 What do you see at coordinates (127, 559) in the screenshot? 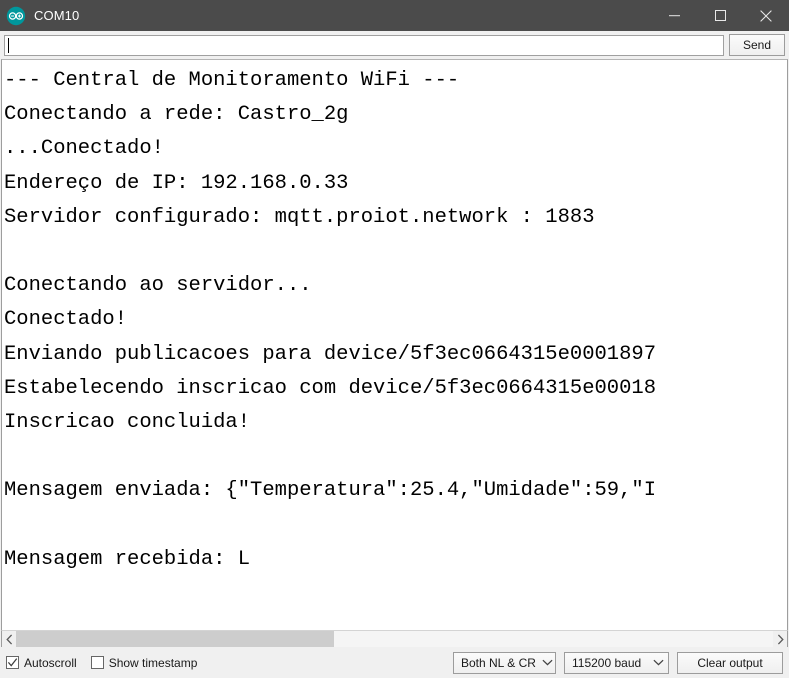
I see `console-line: Mensagem recebida: L` at bounding box center [127, 559].